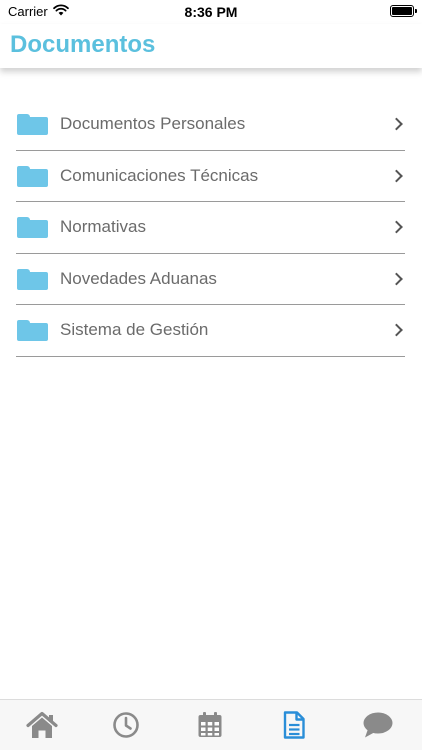  Describe the element at coordinates (138, 278) in the screenshot. I see `list-item-label: Novedades Aduanas` at that location.